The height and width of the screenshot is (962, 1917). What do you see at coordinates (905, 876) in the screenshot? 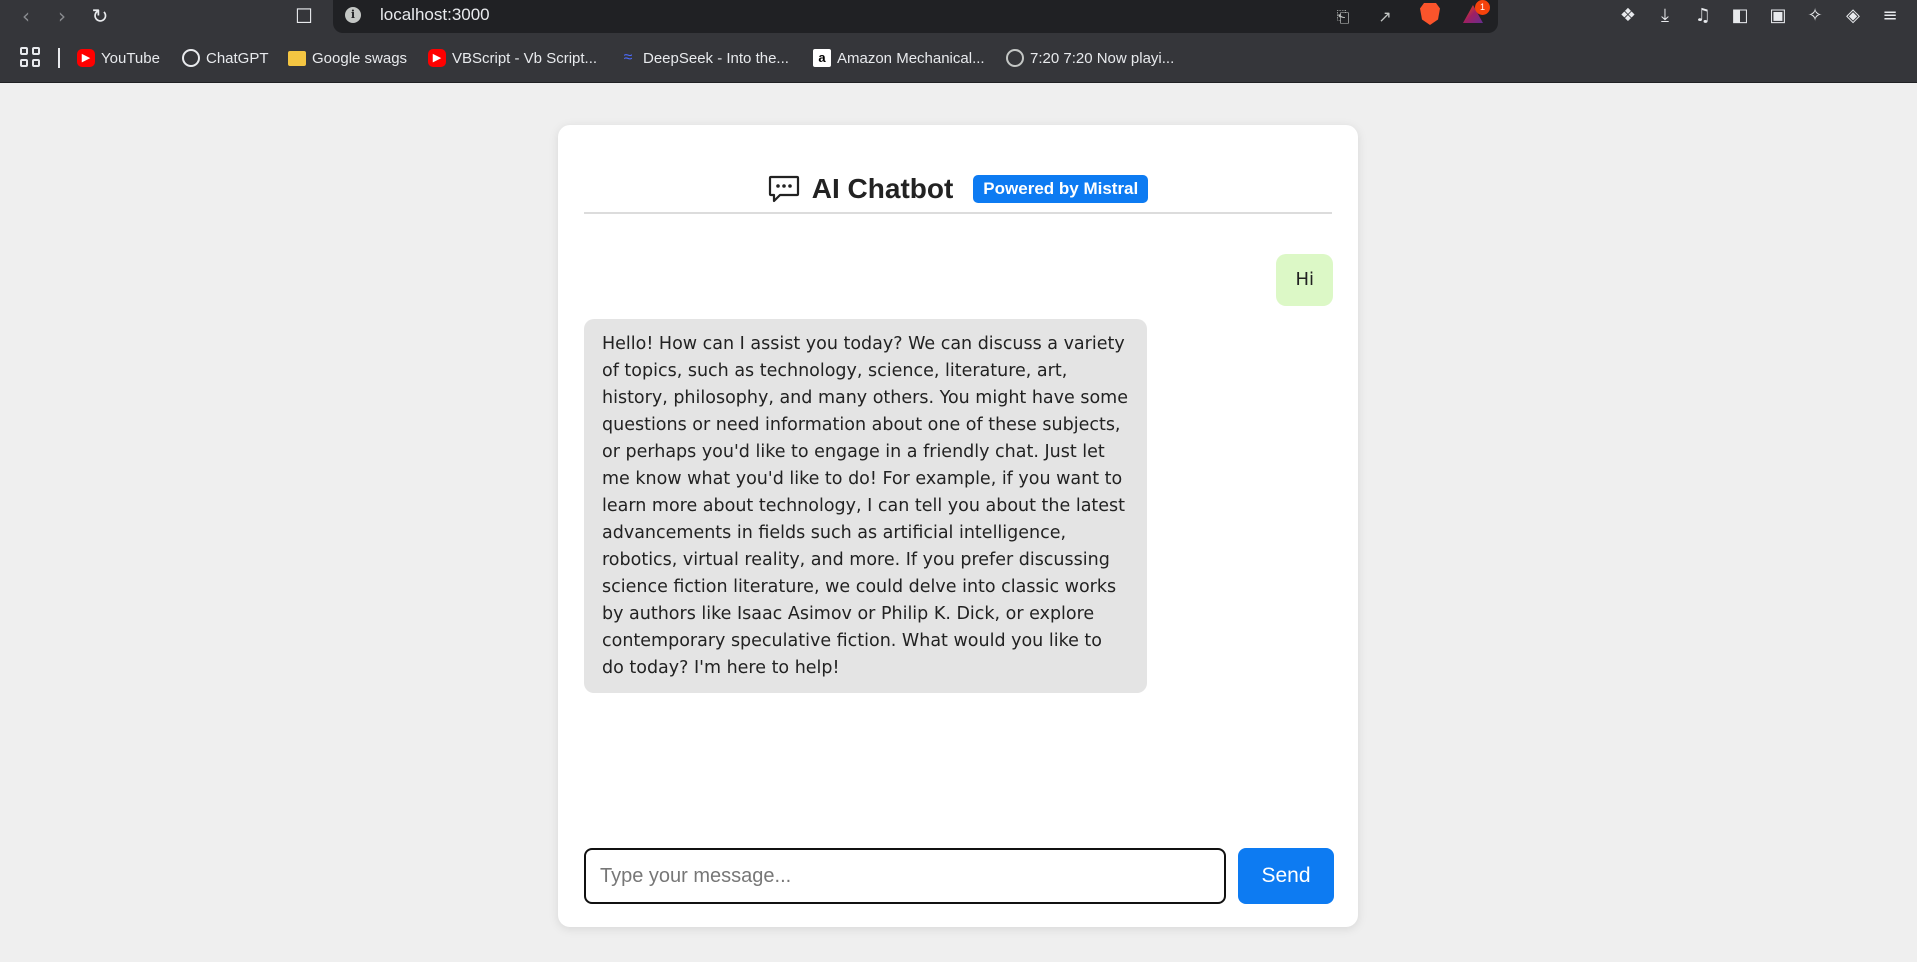
I see `message-input` at bounding box center [905, 876].